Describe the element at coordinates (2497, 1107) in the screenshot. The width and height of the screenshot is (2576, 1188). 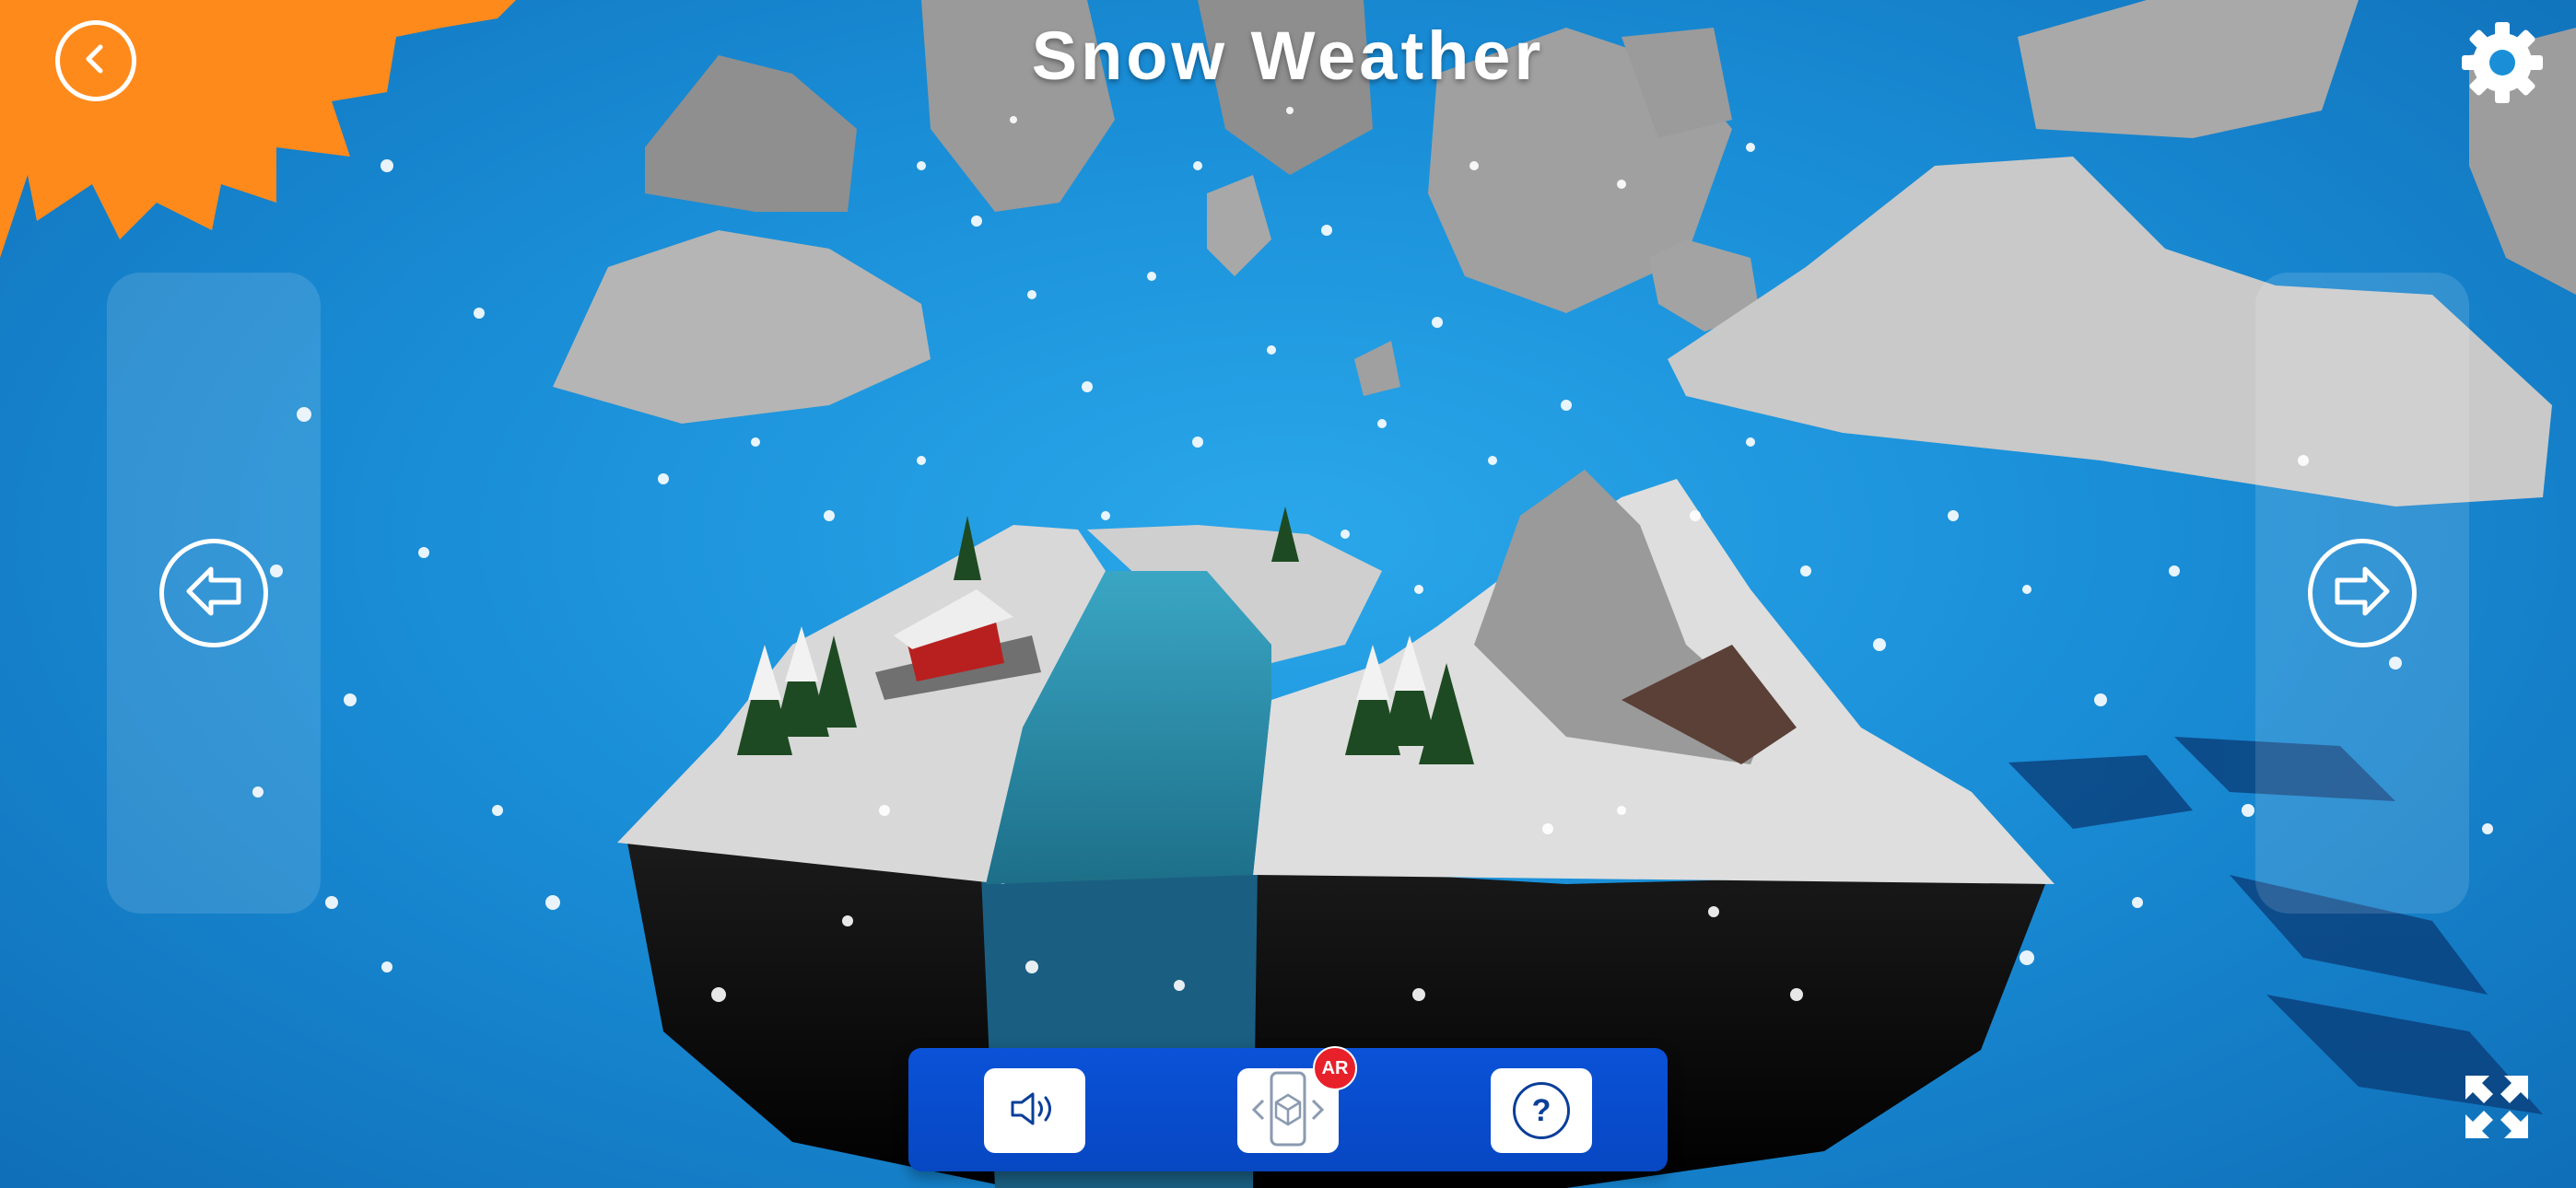
I see `fullscreen-button` at that location.